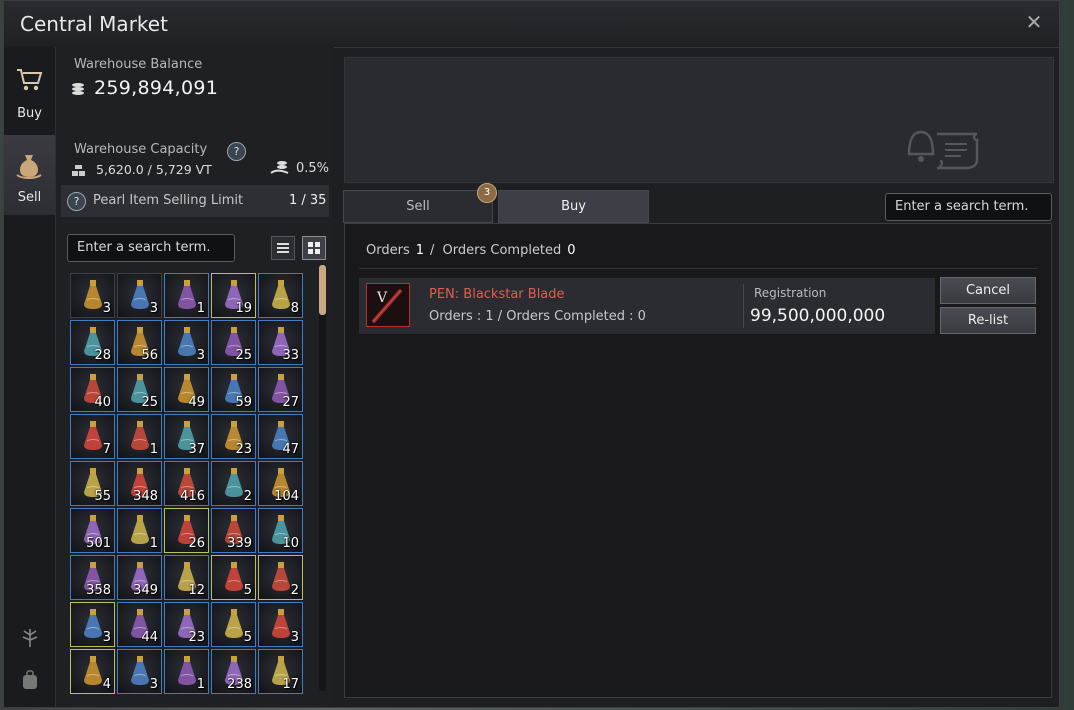 This screenshot has width=1074, height=710. Describe the element at coordinates (30, 638) in the screenshot. I see `tree-icon` at that location.